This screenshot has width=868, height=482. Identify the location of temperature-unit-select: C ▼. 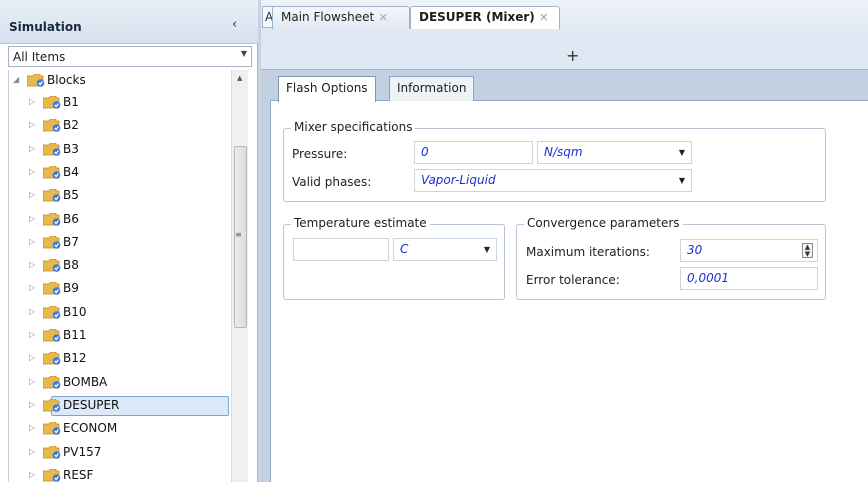
(445, 249).